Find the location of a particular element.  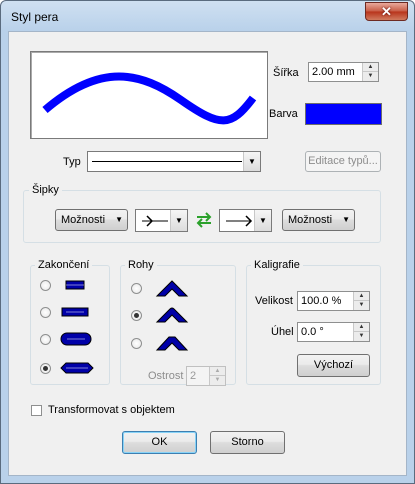

round-cap-icon is located at coordinates (76, 339).